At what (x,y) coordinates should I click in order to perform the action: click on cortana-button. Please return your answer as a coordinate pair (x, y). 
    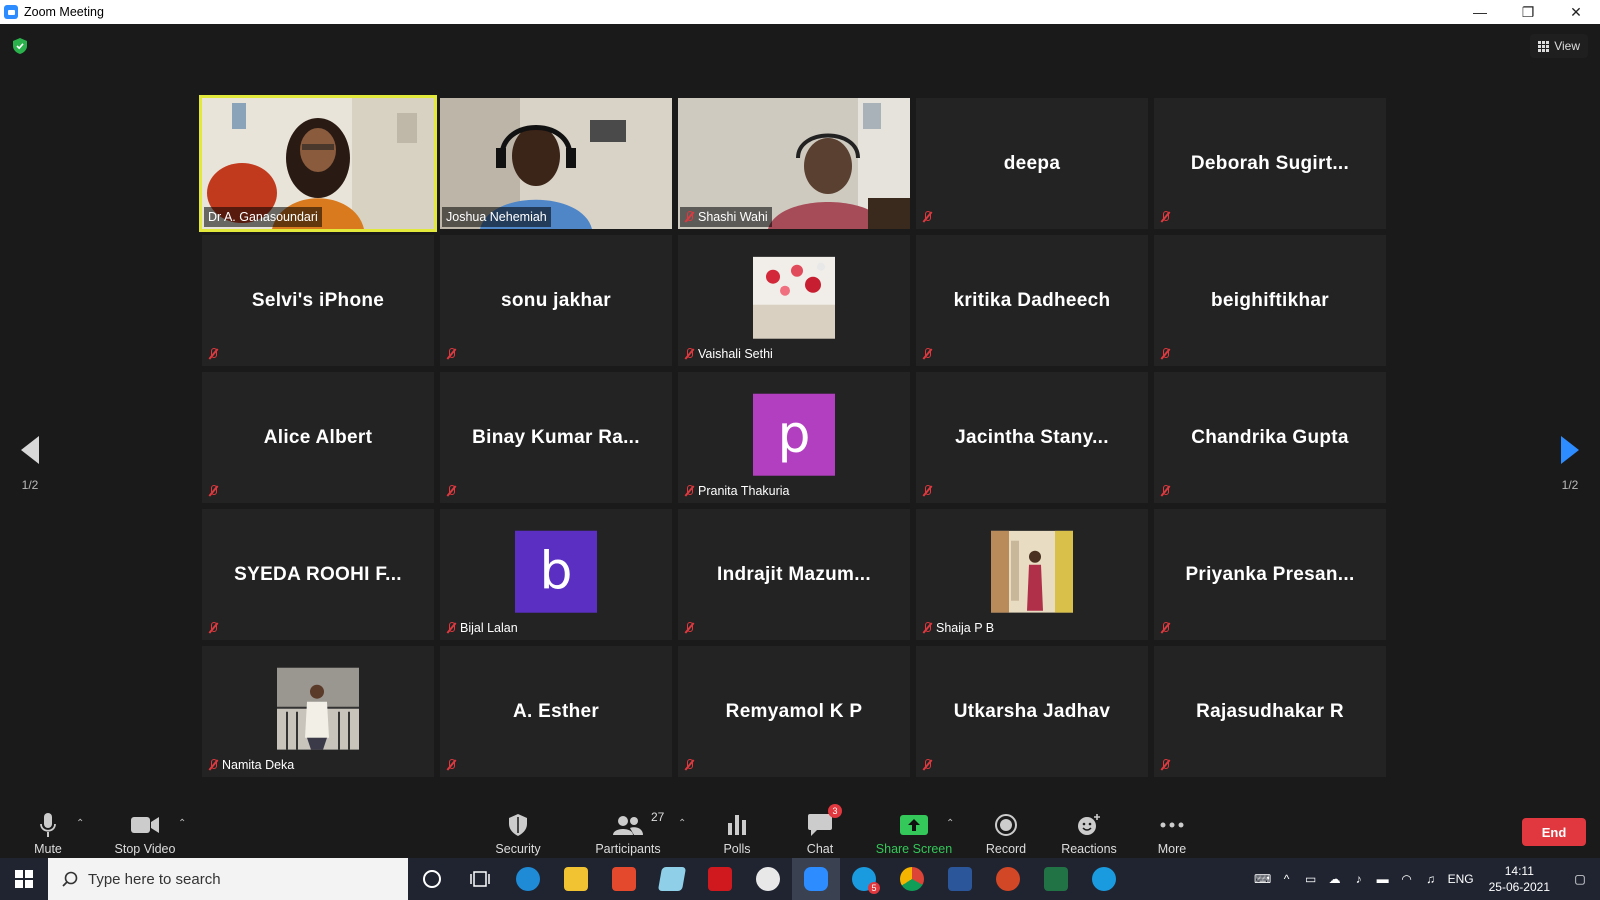
    Looking at the image, I should click on (432, 879).